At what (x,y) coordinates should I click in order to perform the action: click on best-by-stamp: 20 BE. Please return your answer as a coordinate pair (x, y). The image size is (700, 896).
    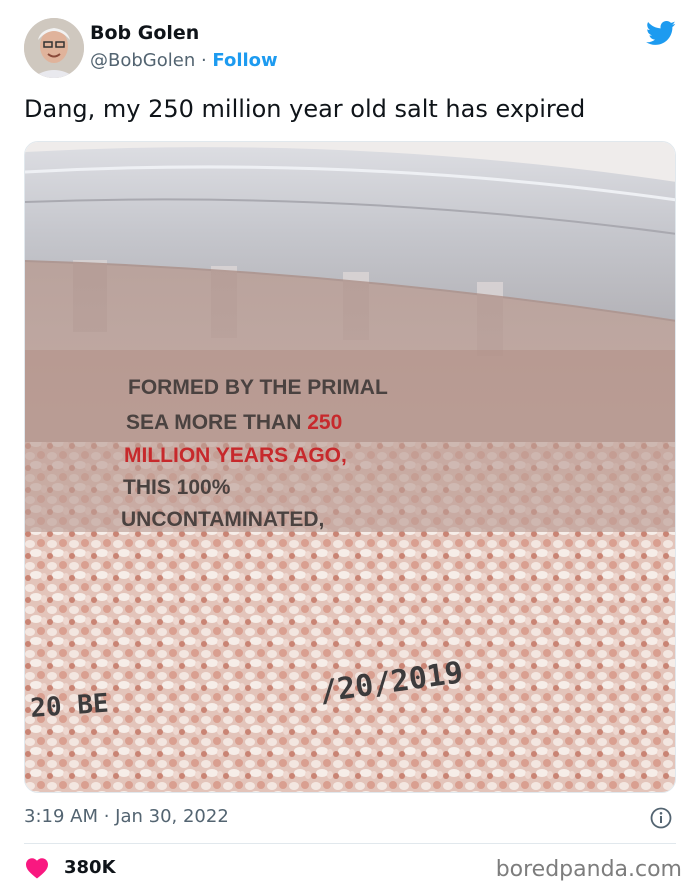
    Looking at the image, I should click on (69, 706).